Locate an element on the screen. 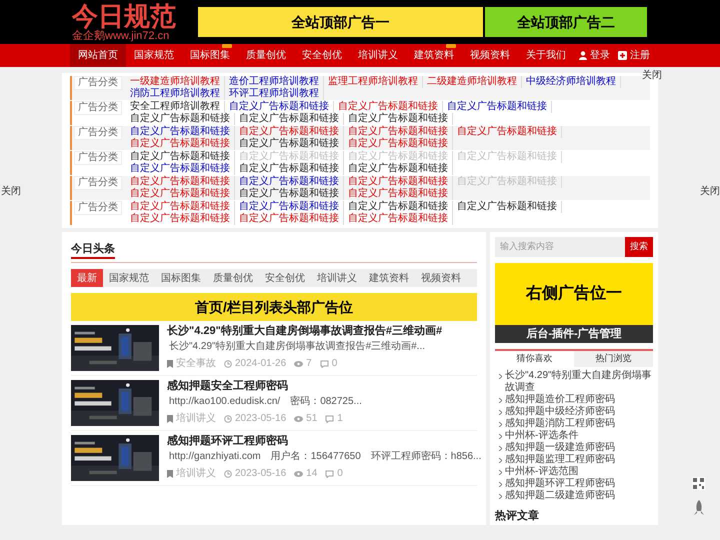 This screenshot has height=540, width=720. sidebar-link: 感知押题一级建造师密码 is located at coordinates (560, 448).